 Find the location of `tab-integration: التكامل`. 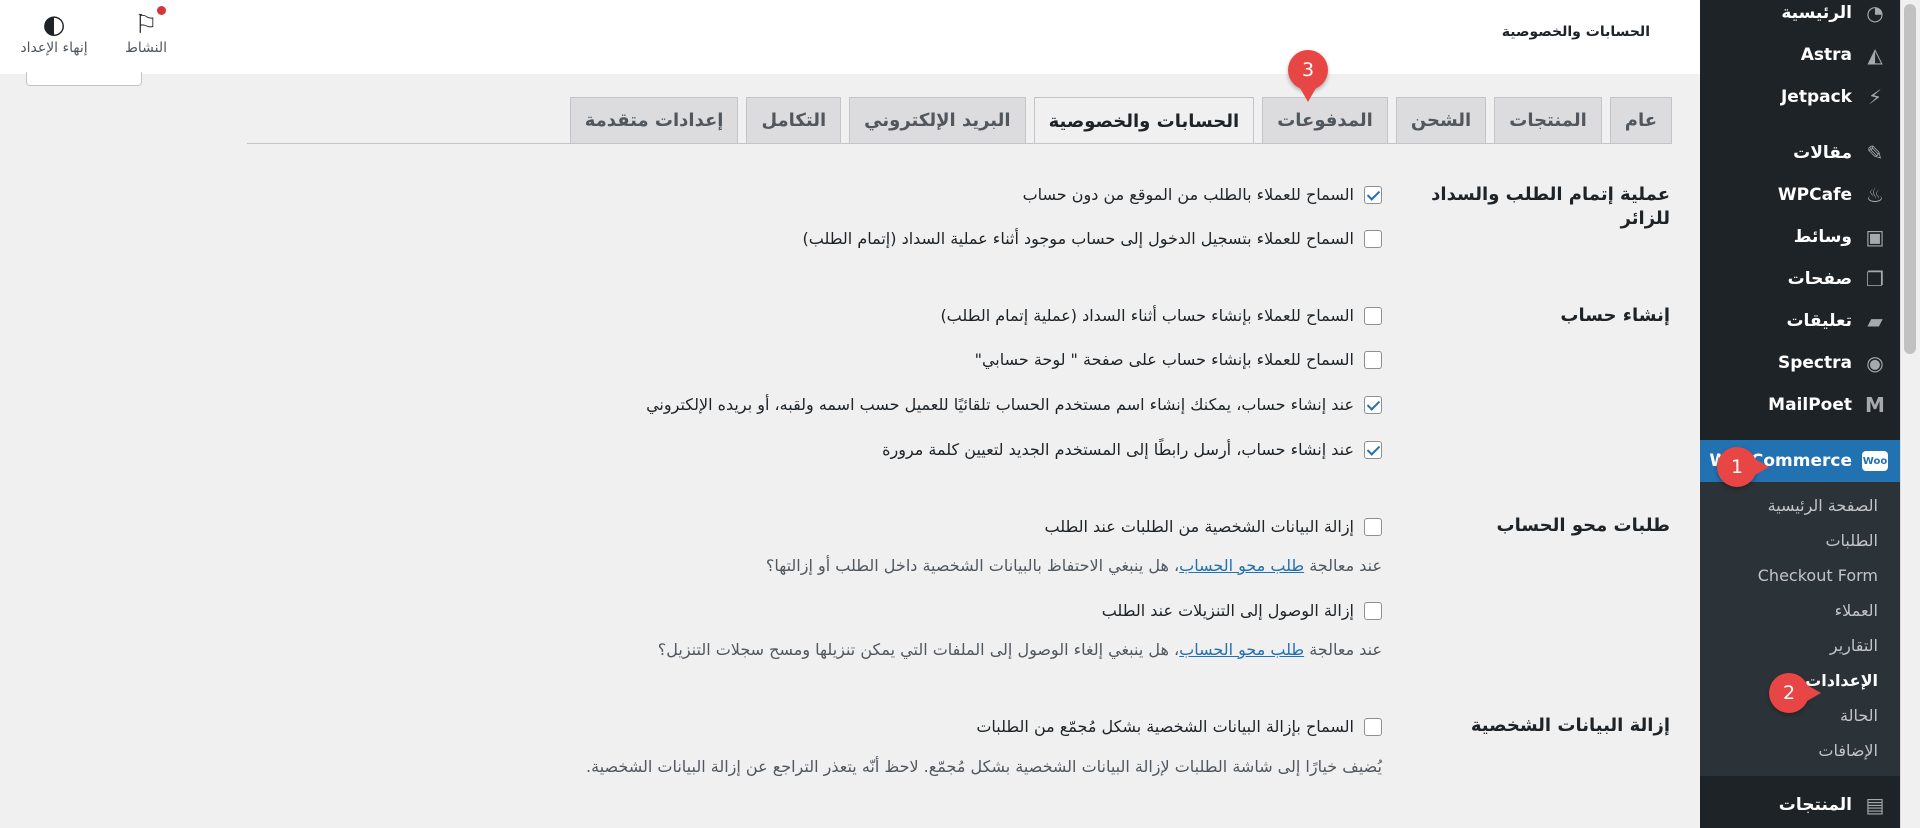

tab-integration: التكامل is located at coordinates (794, 120).